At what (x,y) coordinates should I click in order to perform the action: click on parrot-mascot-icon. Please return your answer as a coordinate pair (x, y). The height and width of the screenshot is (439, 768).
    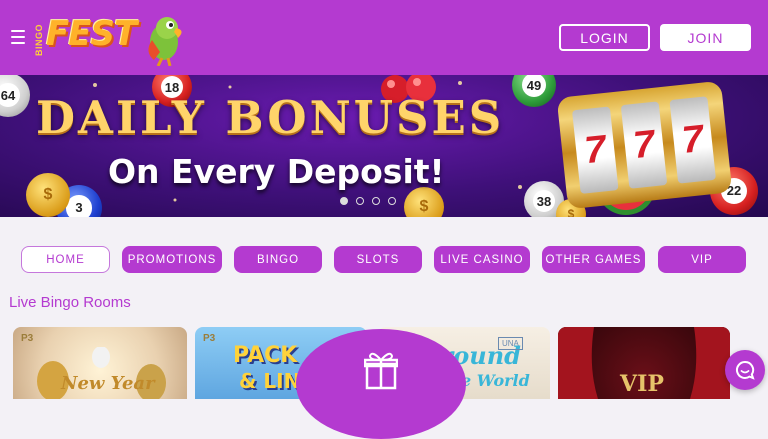
    Looking at the image, I should click on (165, 41).